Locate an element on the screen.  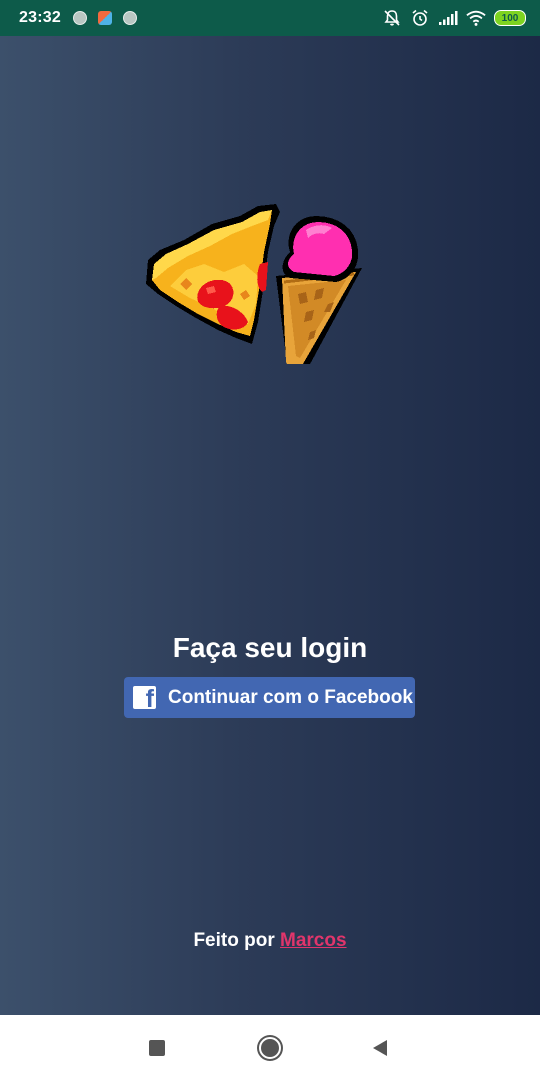
back-icon is located at coordinates (380, 1048).